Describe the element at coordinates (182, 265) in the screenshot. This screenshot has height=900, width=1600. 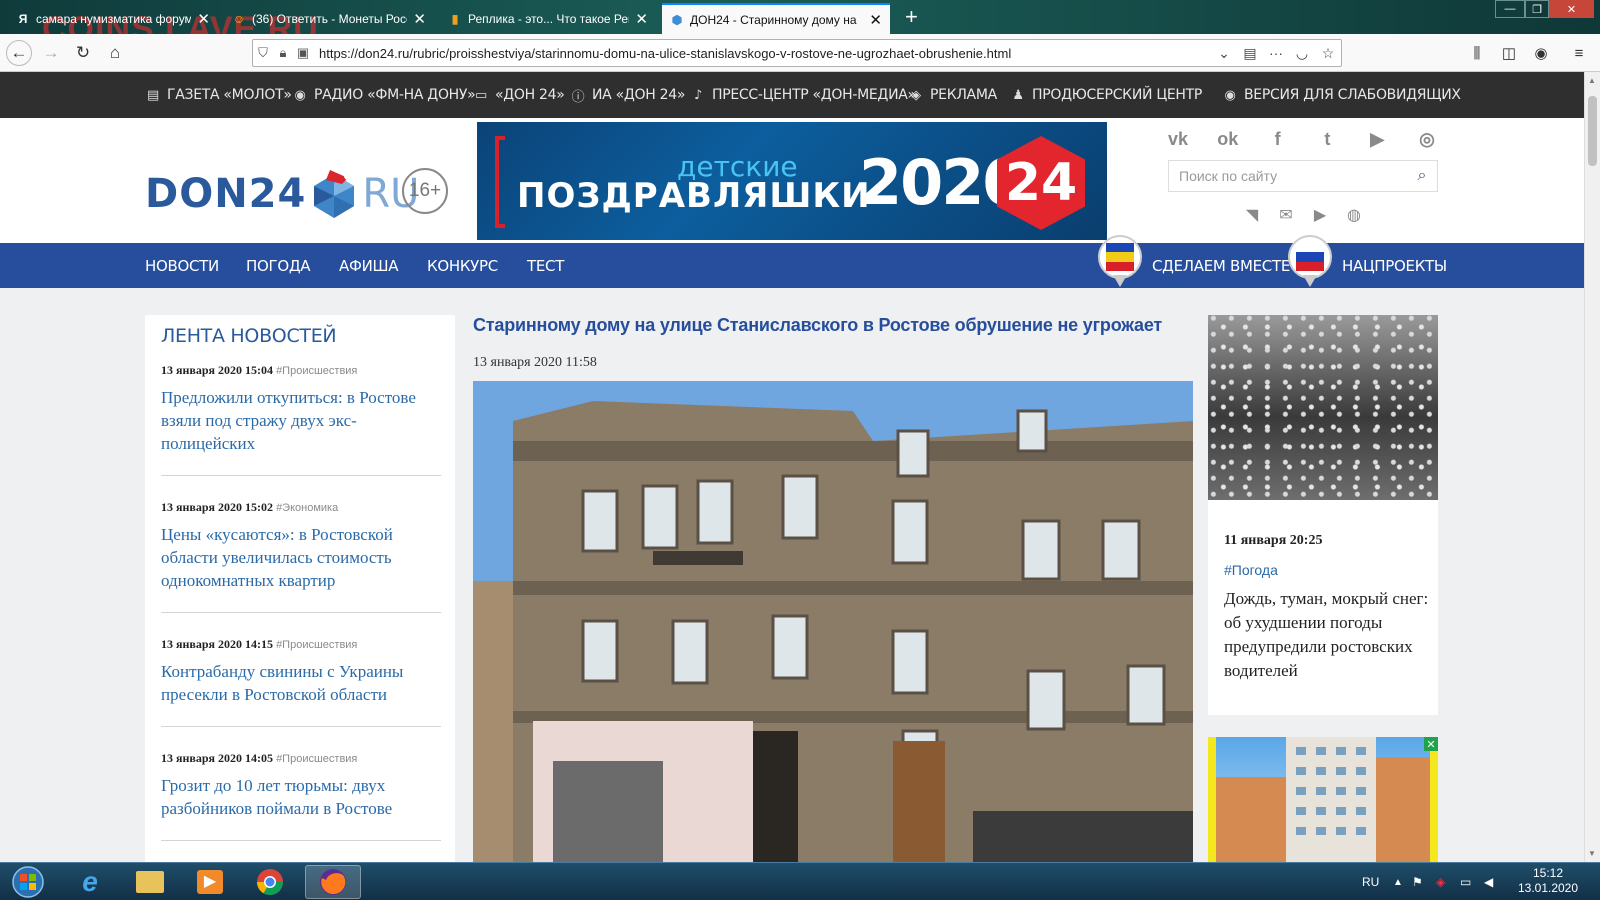
I see `nav-item-0: НОВОСТИ` at that location.